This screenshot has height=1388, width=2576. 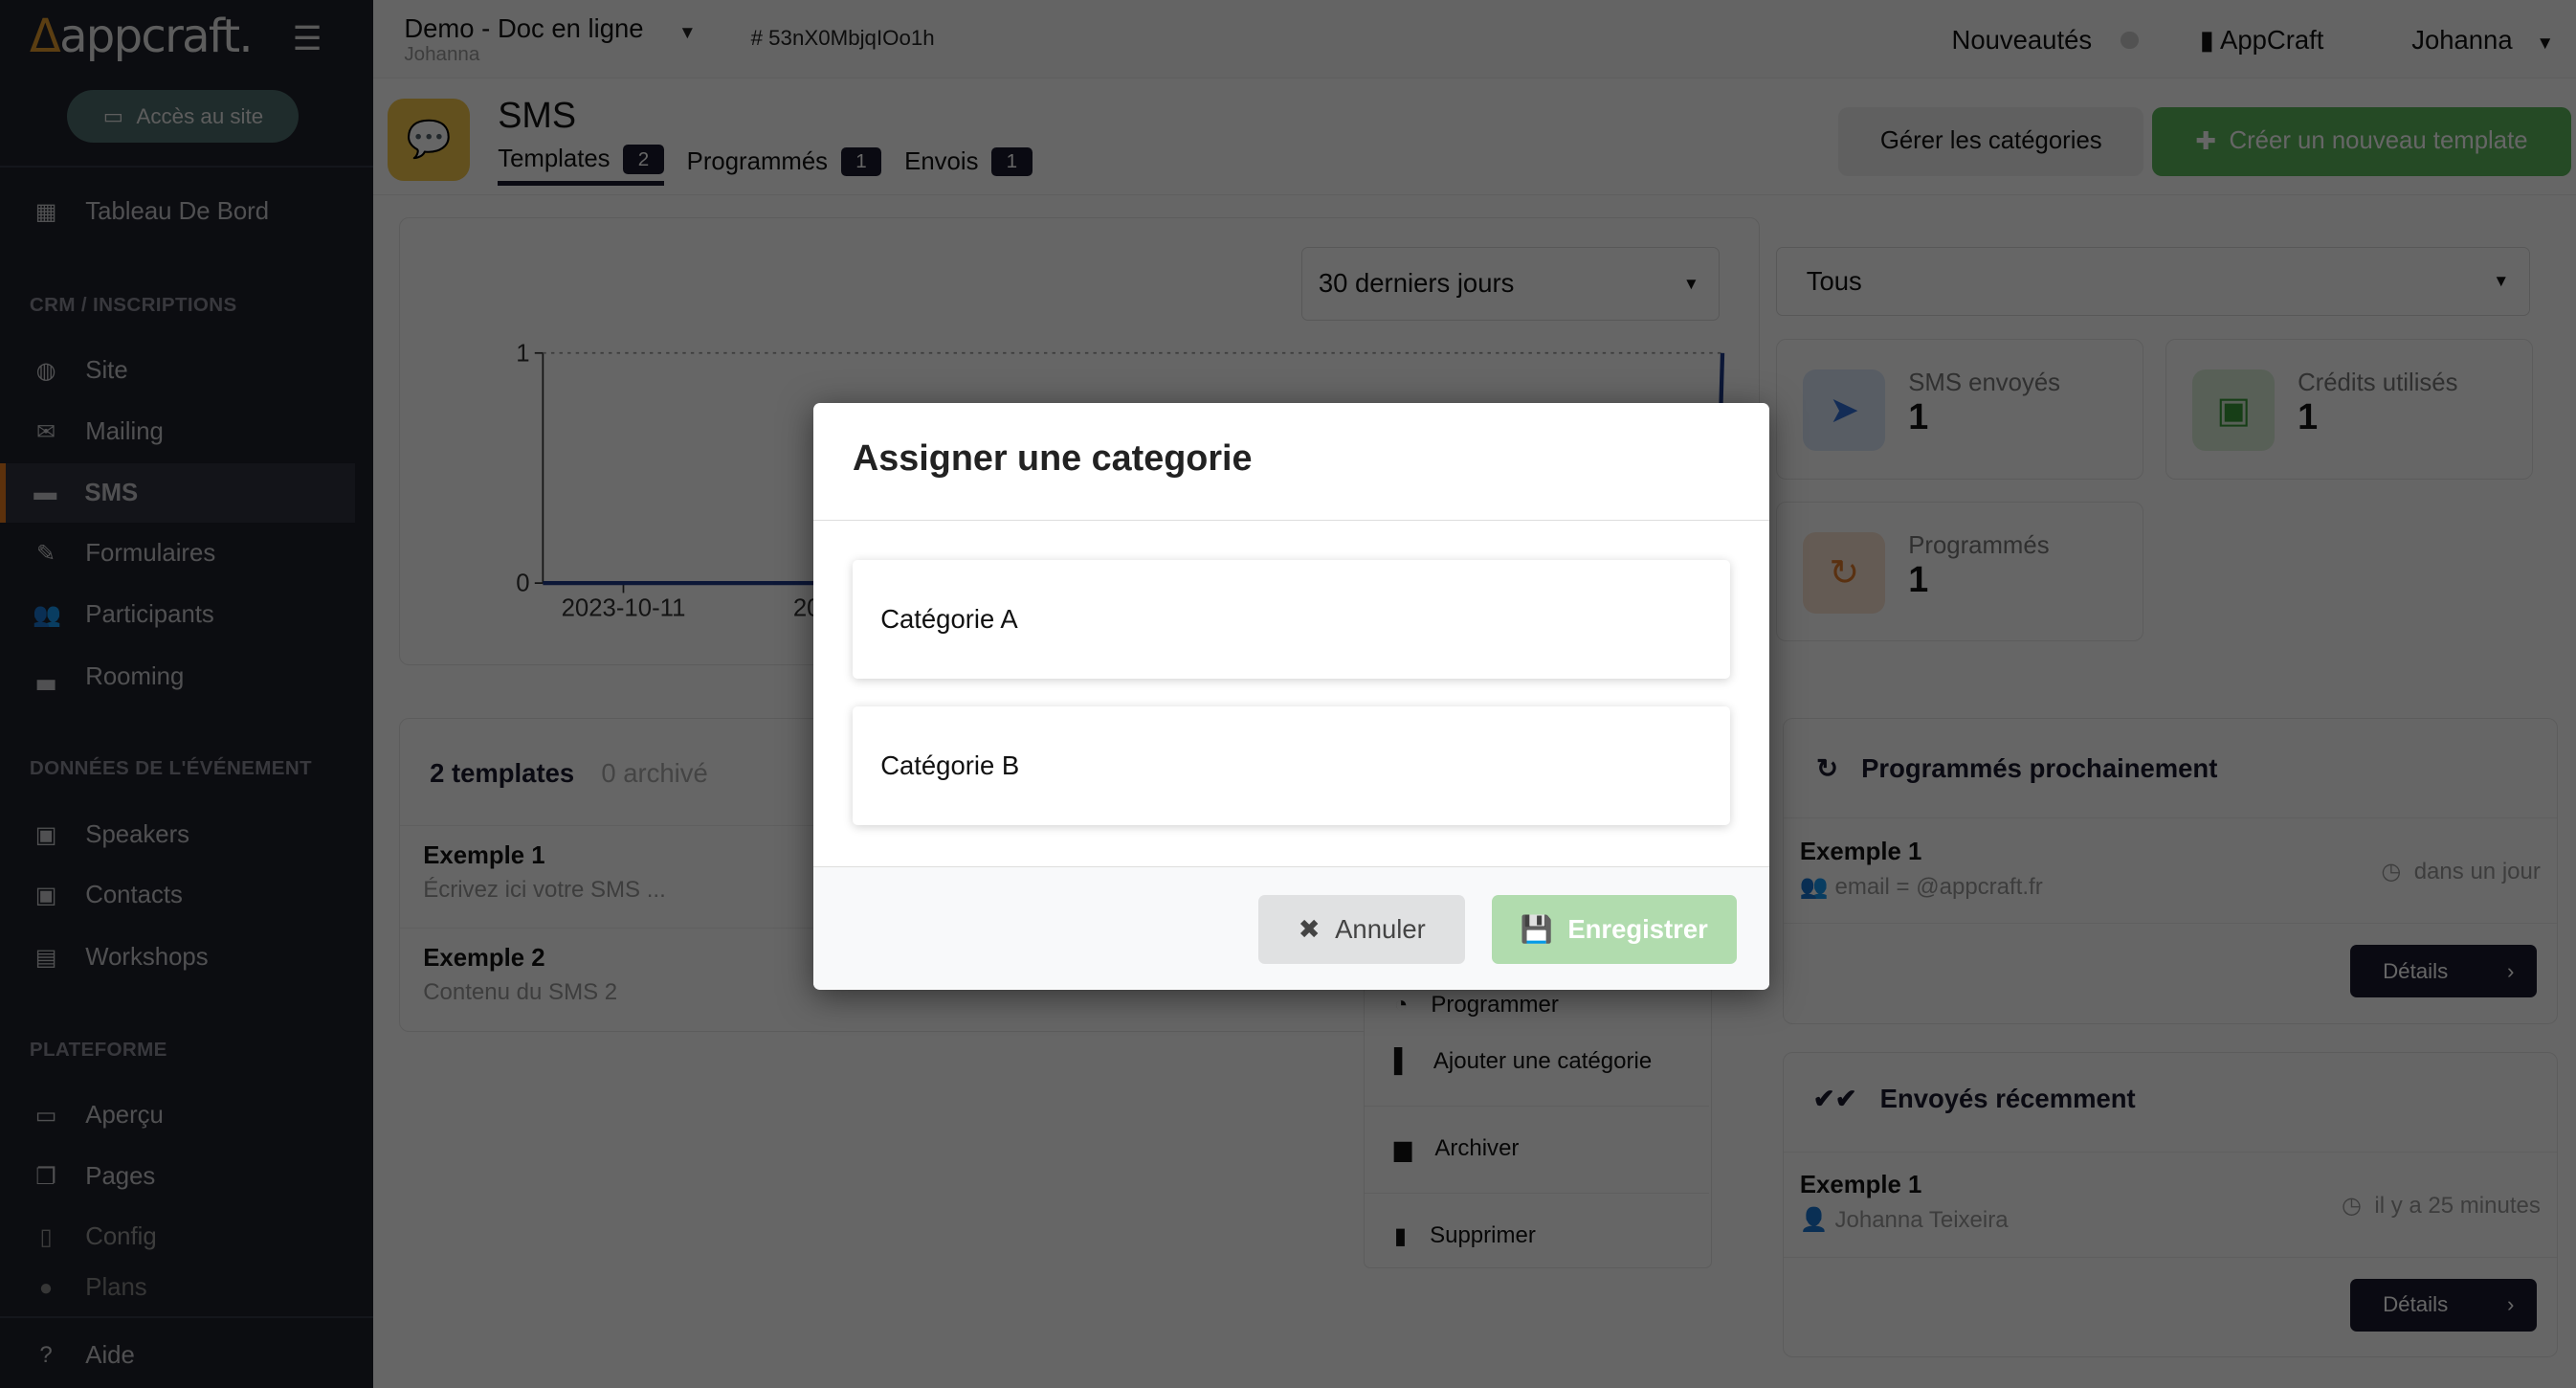 What do you see at coordinates (2205, 141) in the screenshot?
I see `plus-icon: ✚` at bounding box center [2205, 141].